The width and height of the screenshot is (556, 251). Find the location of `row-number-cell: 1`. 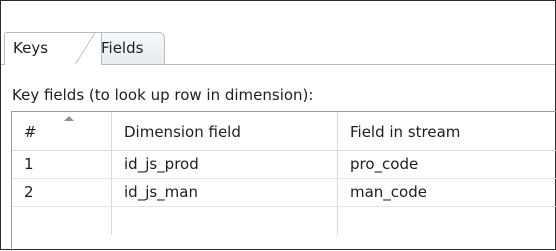

row-number-cell: 1 is located at coordinates (62, 164).